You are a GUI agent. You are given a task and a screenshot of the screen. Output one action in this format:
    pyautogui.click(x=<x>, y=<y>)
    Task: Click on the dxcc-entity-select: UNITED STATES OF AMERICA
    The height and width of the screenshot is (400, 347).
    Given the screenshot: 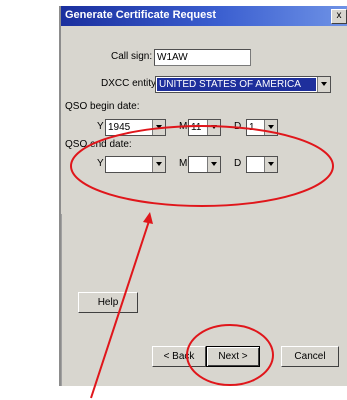 What is the action you would take?
    pyautogui.click(x=243, y=84)
    